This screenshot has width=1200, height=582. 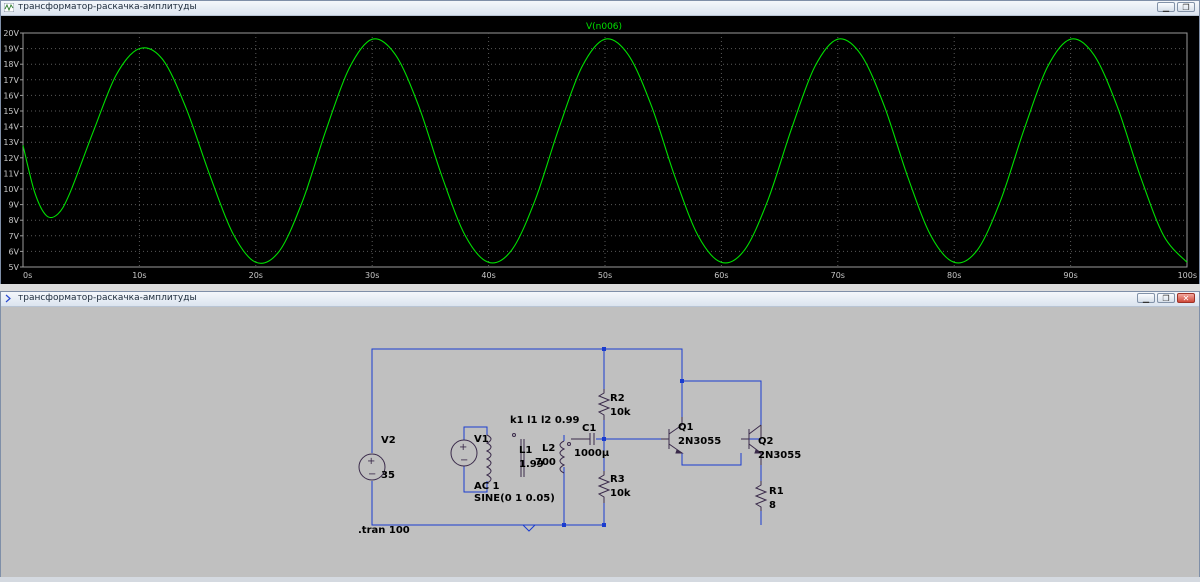 I want to click on y-tick-label: 13V, so click(x=11, y=142).